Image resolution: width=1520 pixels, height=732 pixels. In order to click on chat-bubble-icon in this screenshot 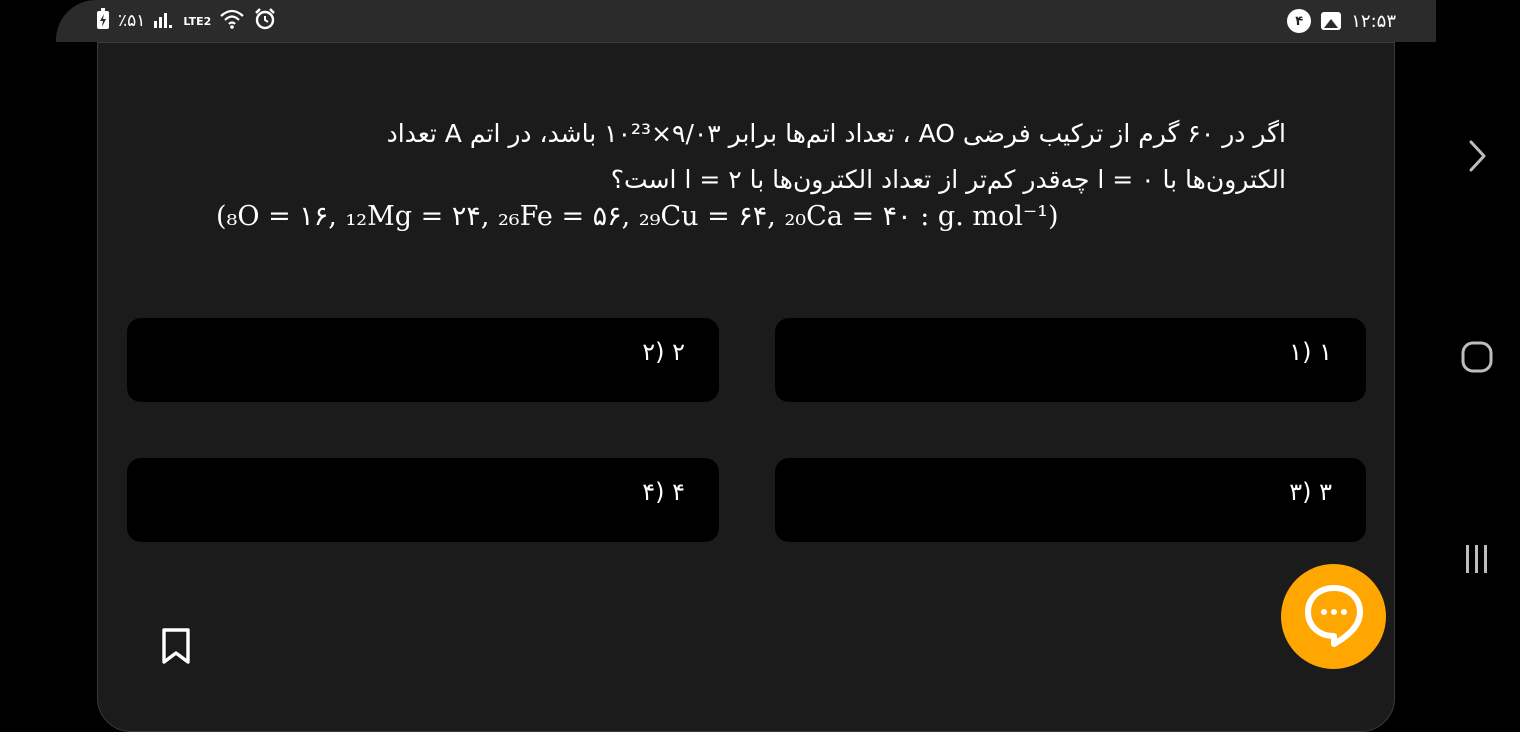, I will do `click(1334, 617)`.